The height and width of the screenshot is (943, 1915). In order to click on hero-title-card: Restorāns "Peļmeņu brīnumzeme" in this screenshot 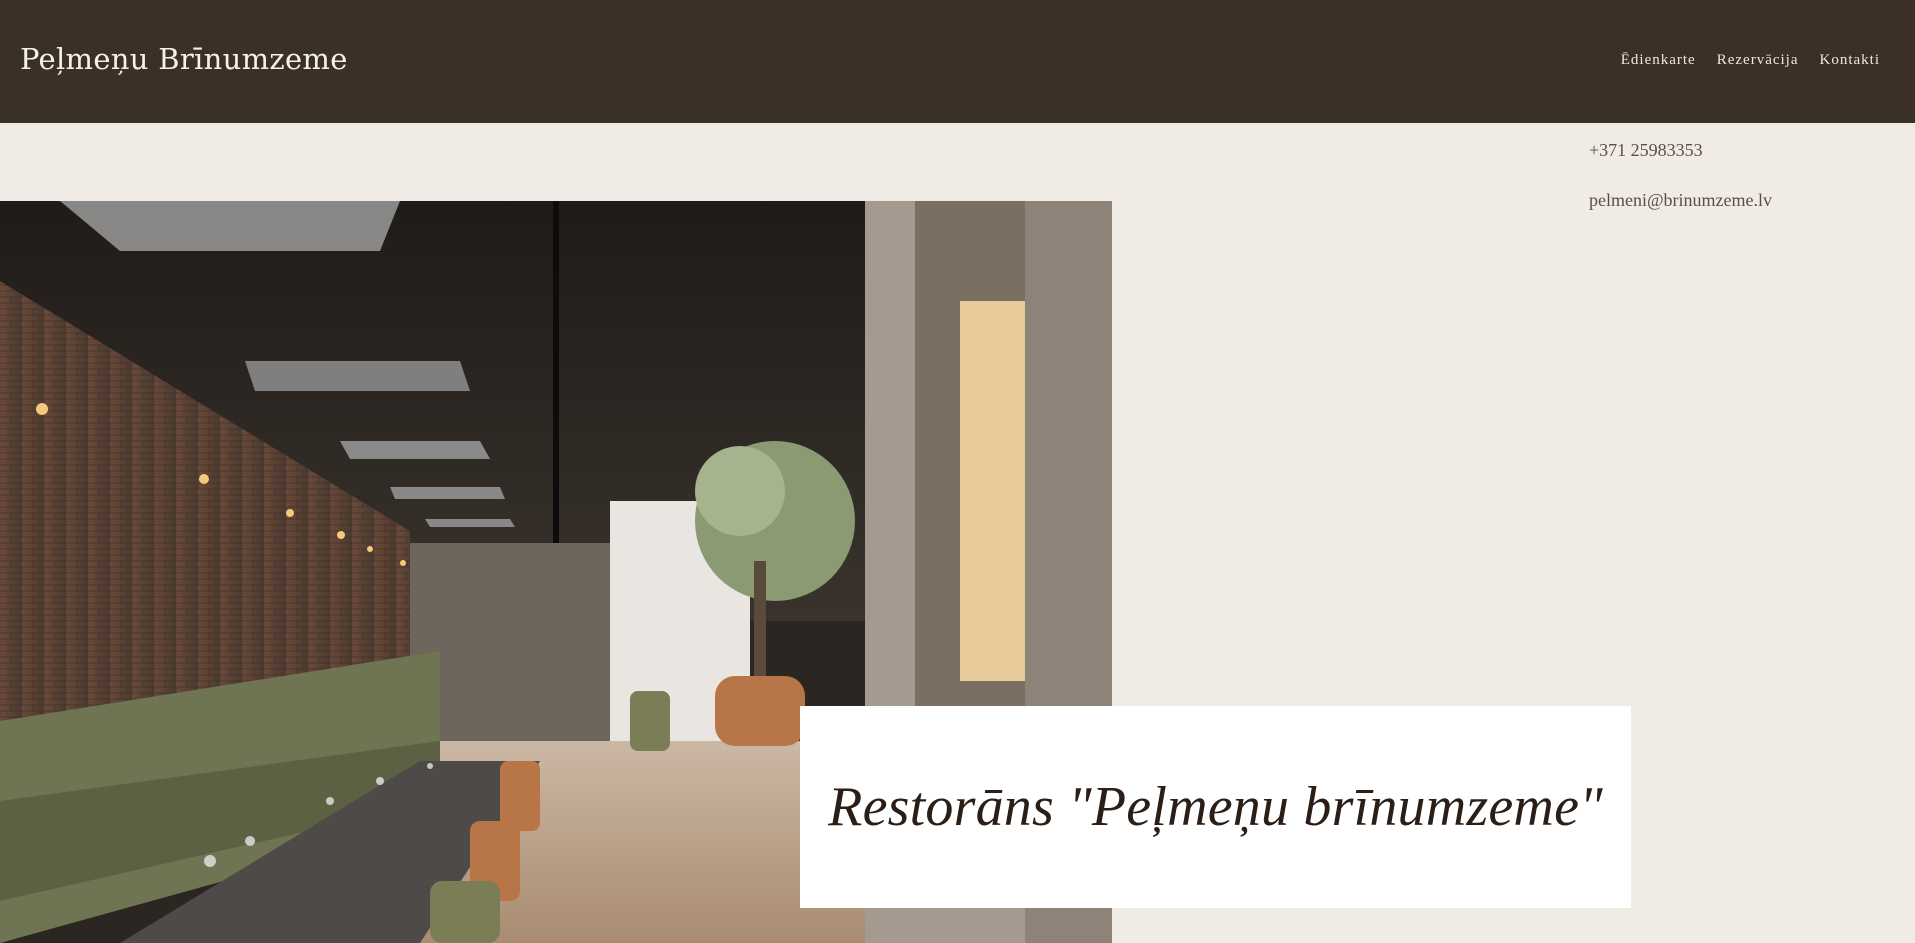, I will do `click(1215, 807)`.